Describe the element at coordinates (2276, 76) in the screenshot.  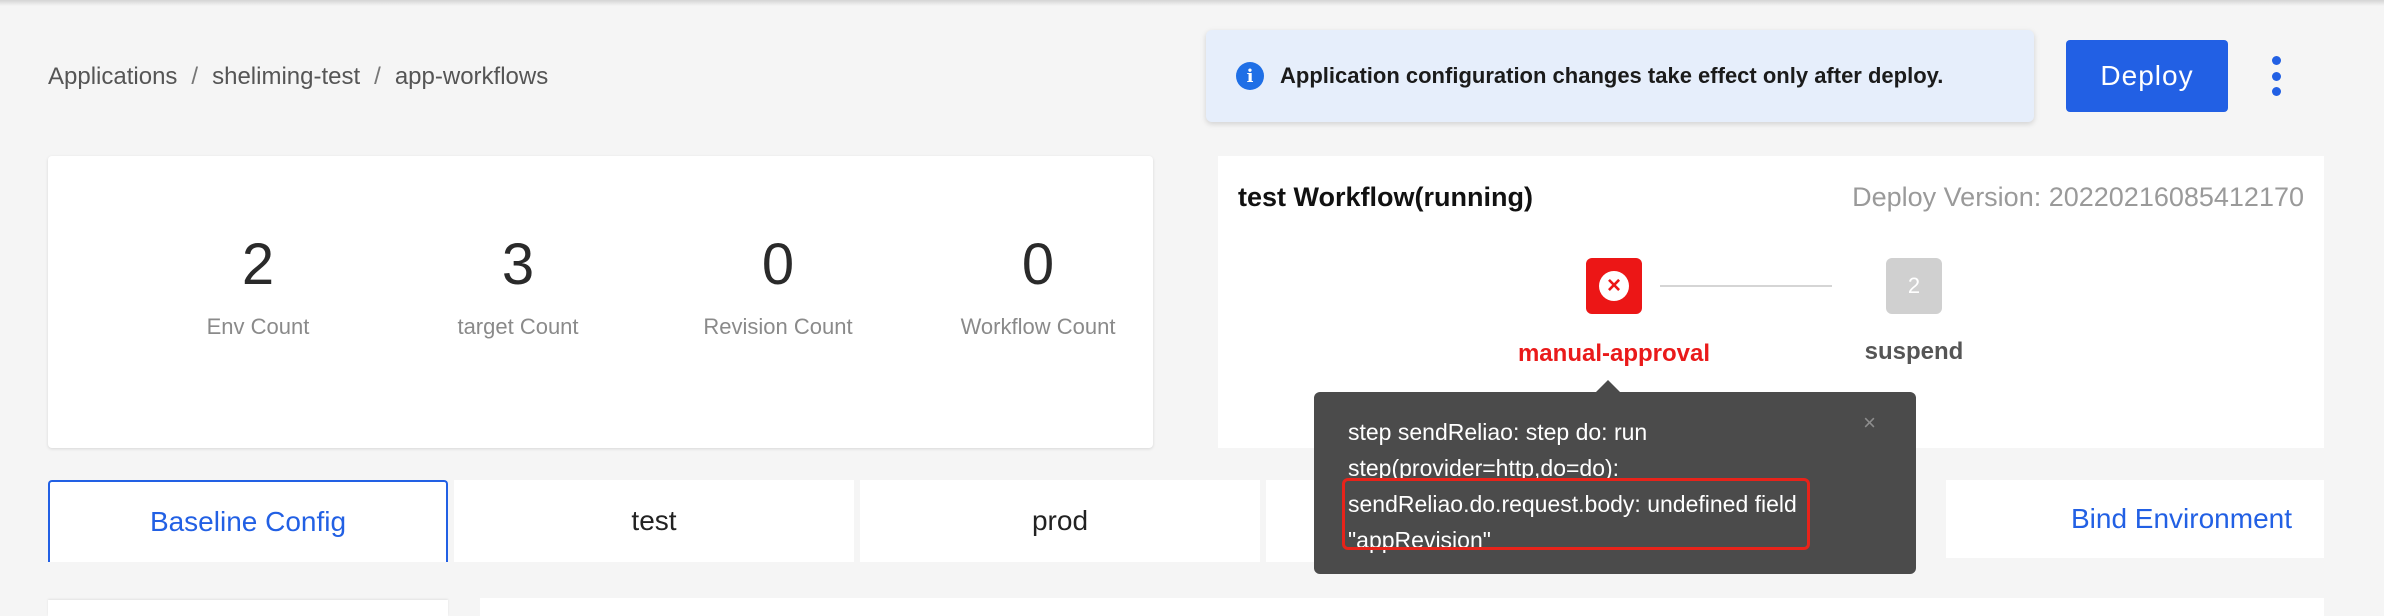
I see `more-options-icon` at that location.